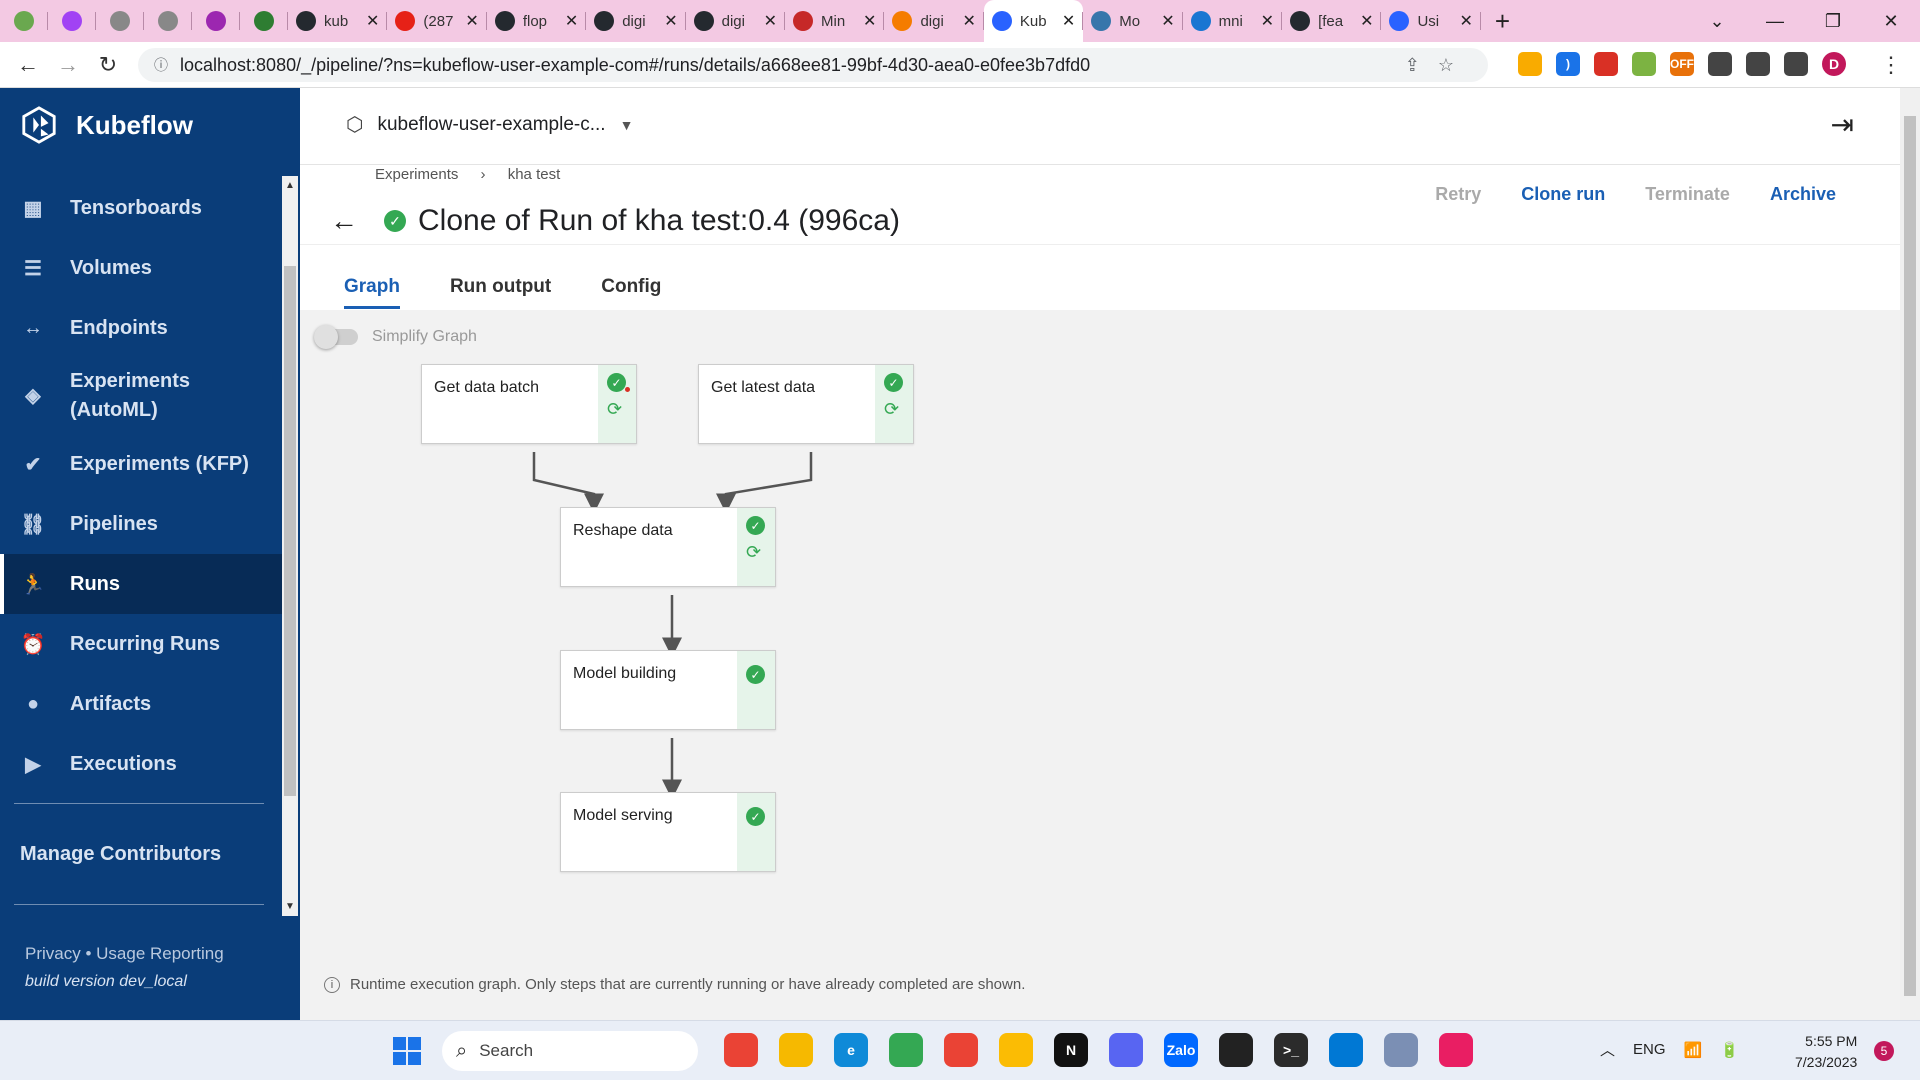  Describe the element at coordinates (1687, 194) in the screenshot. I see `terminate-button: Terminate` at that location.